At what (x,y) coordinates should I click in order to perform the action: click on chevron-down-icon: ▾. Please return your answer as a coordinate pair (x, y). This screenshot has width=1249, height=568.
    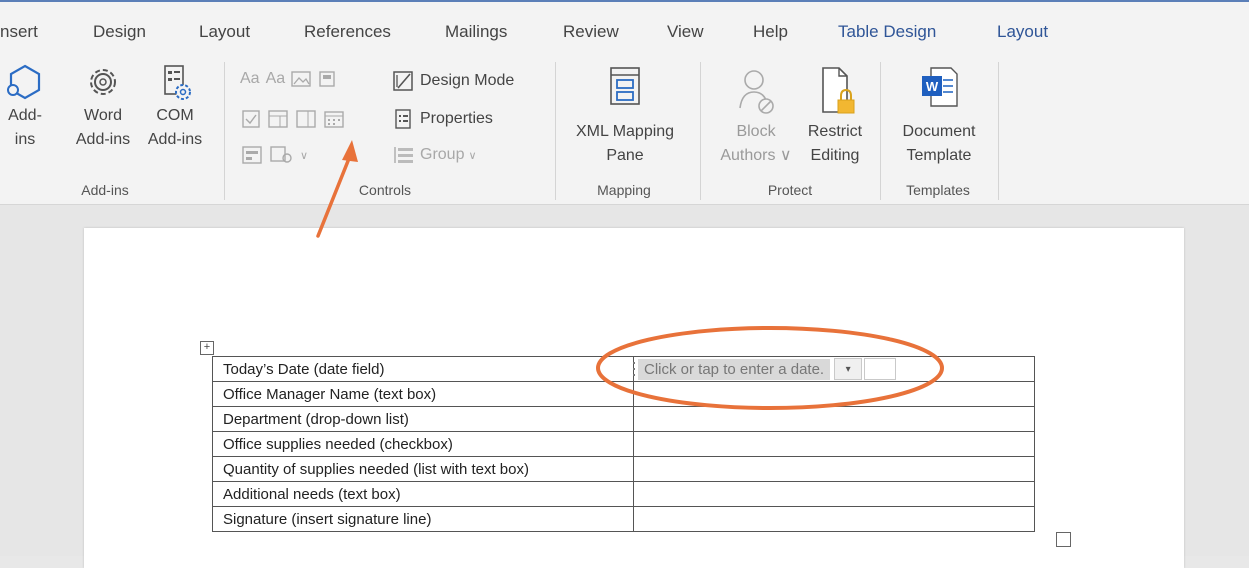
    Looking at the image, I should click on (848, 369).